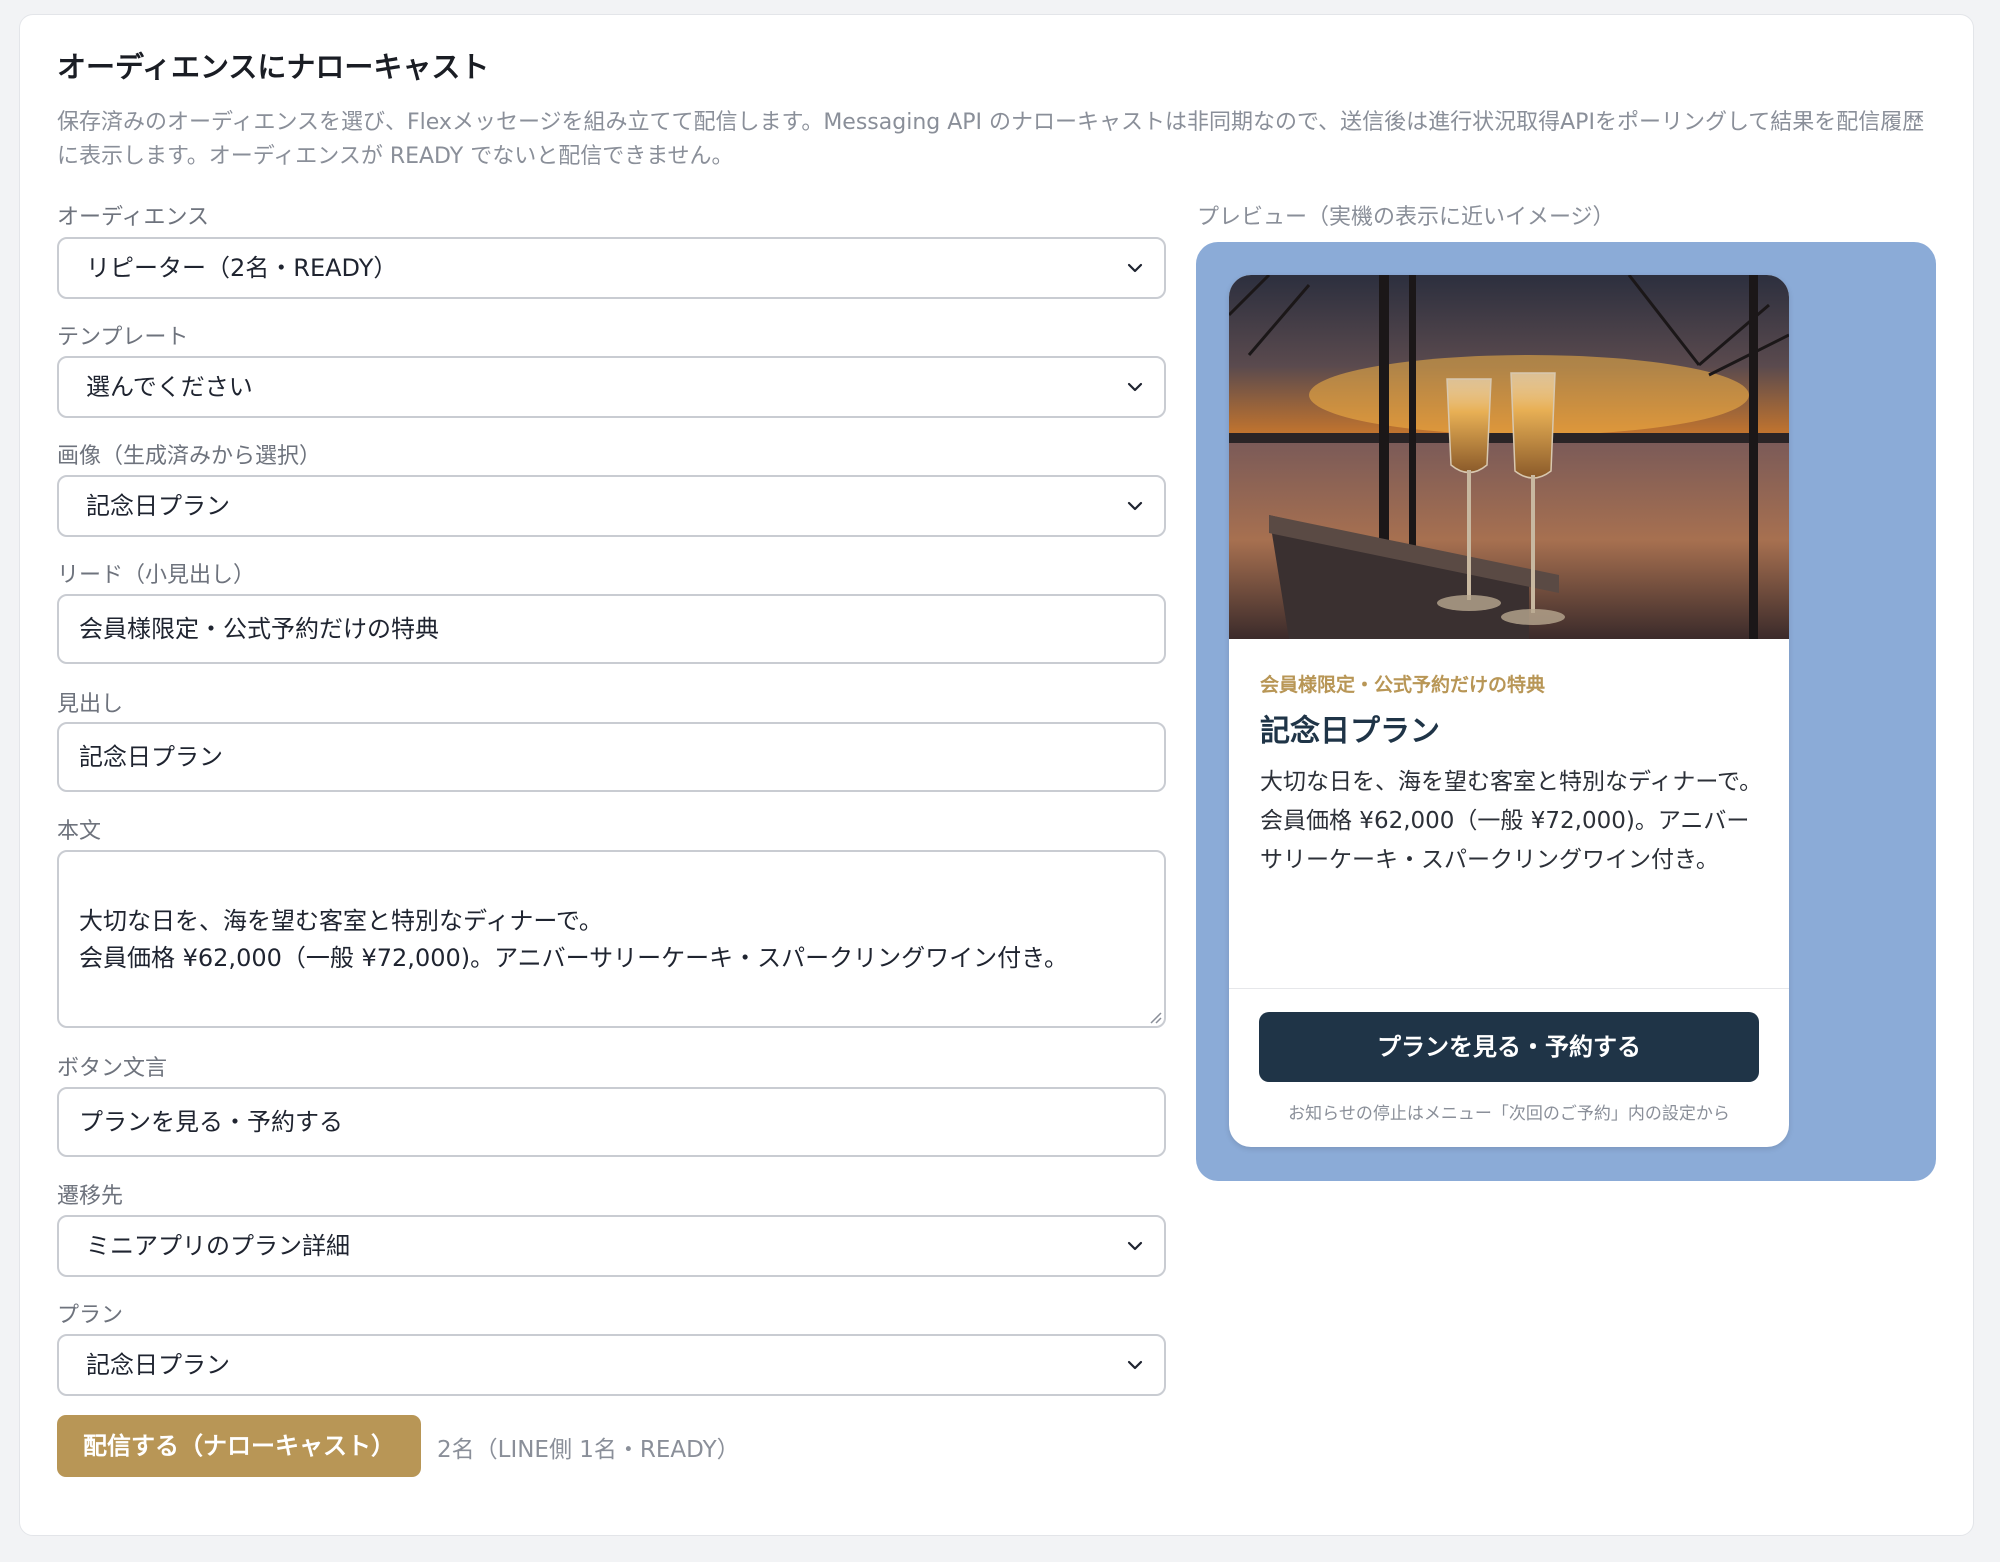  What do you see at coordinates (158, 1365) in the screenshot?
I see `plan-select-value: 記念日プラン` at bounding box center [158, 1365].